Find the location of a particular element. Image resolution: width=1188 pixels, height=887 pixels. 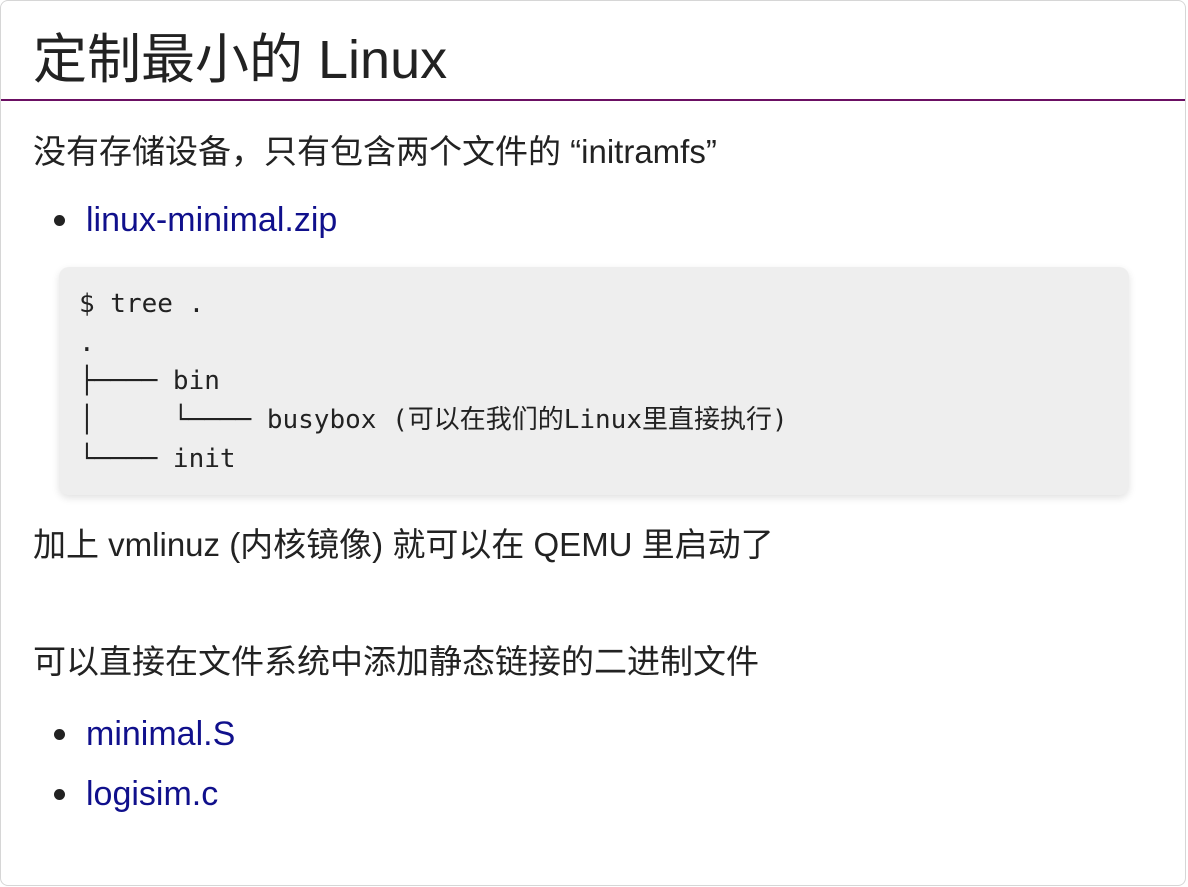

top-link-list: linux-minimal.zip is located at coordinates (185, 220).